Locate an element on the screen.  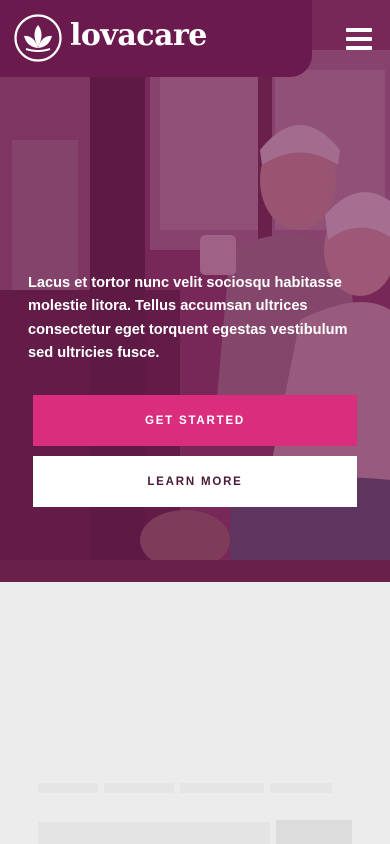
faded-heading-placeholder is located at coordinates (188, 790).